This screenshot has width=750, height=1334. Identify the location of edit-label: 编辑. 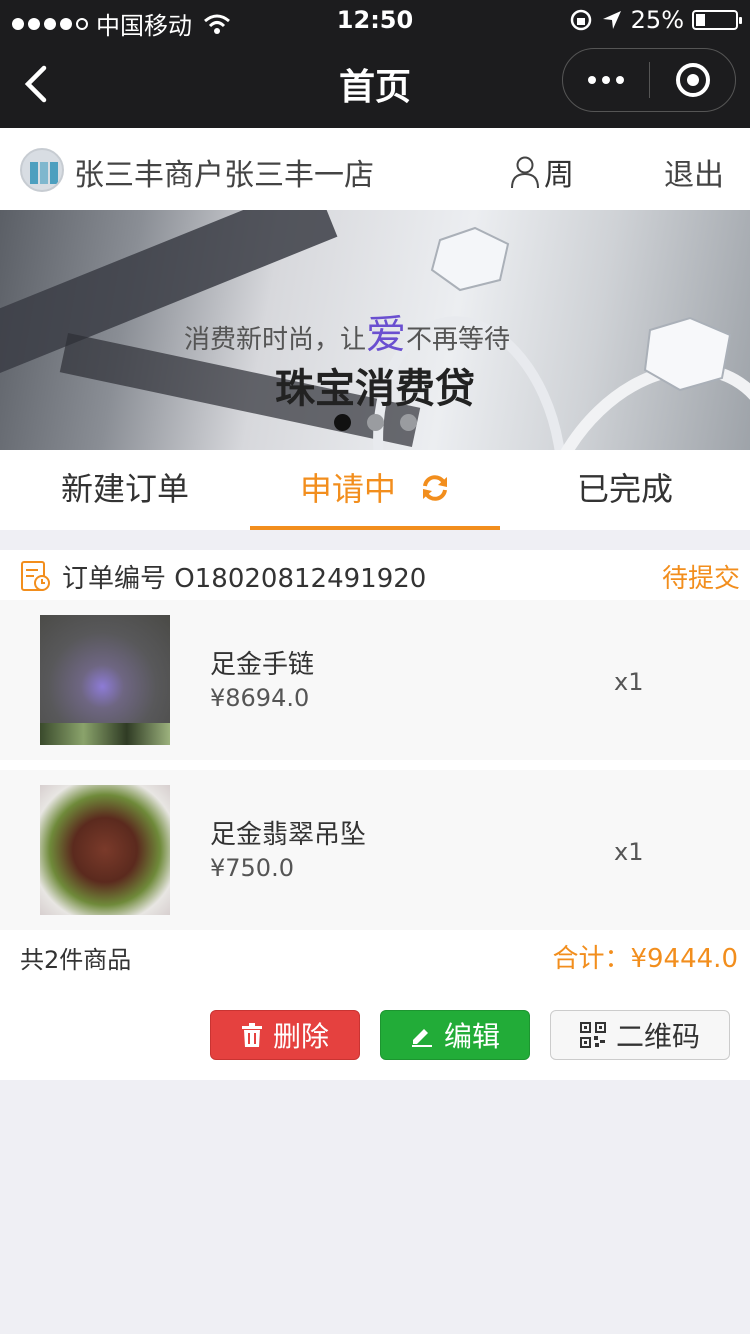
(471, 1036).